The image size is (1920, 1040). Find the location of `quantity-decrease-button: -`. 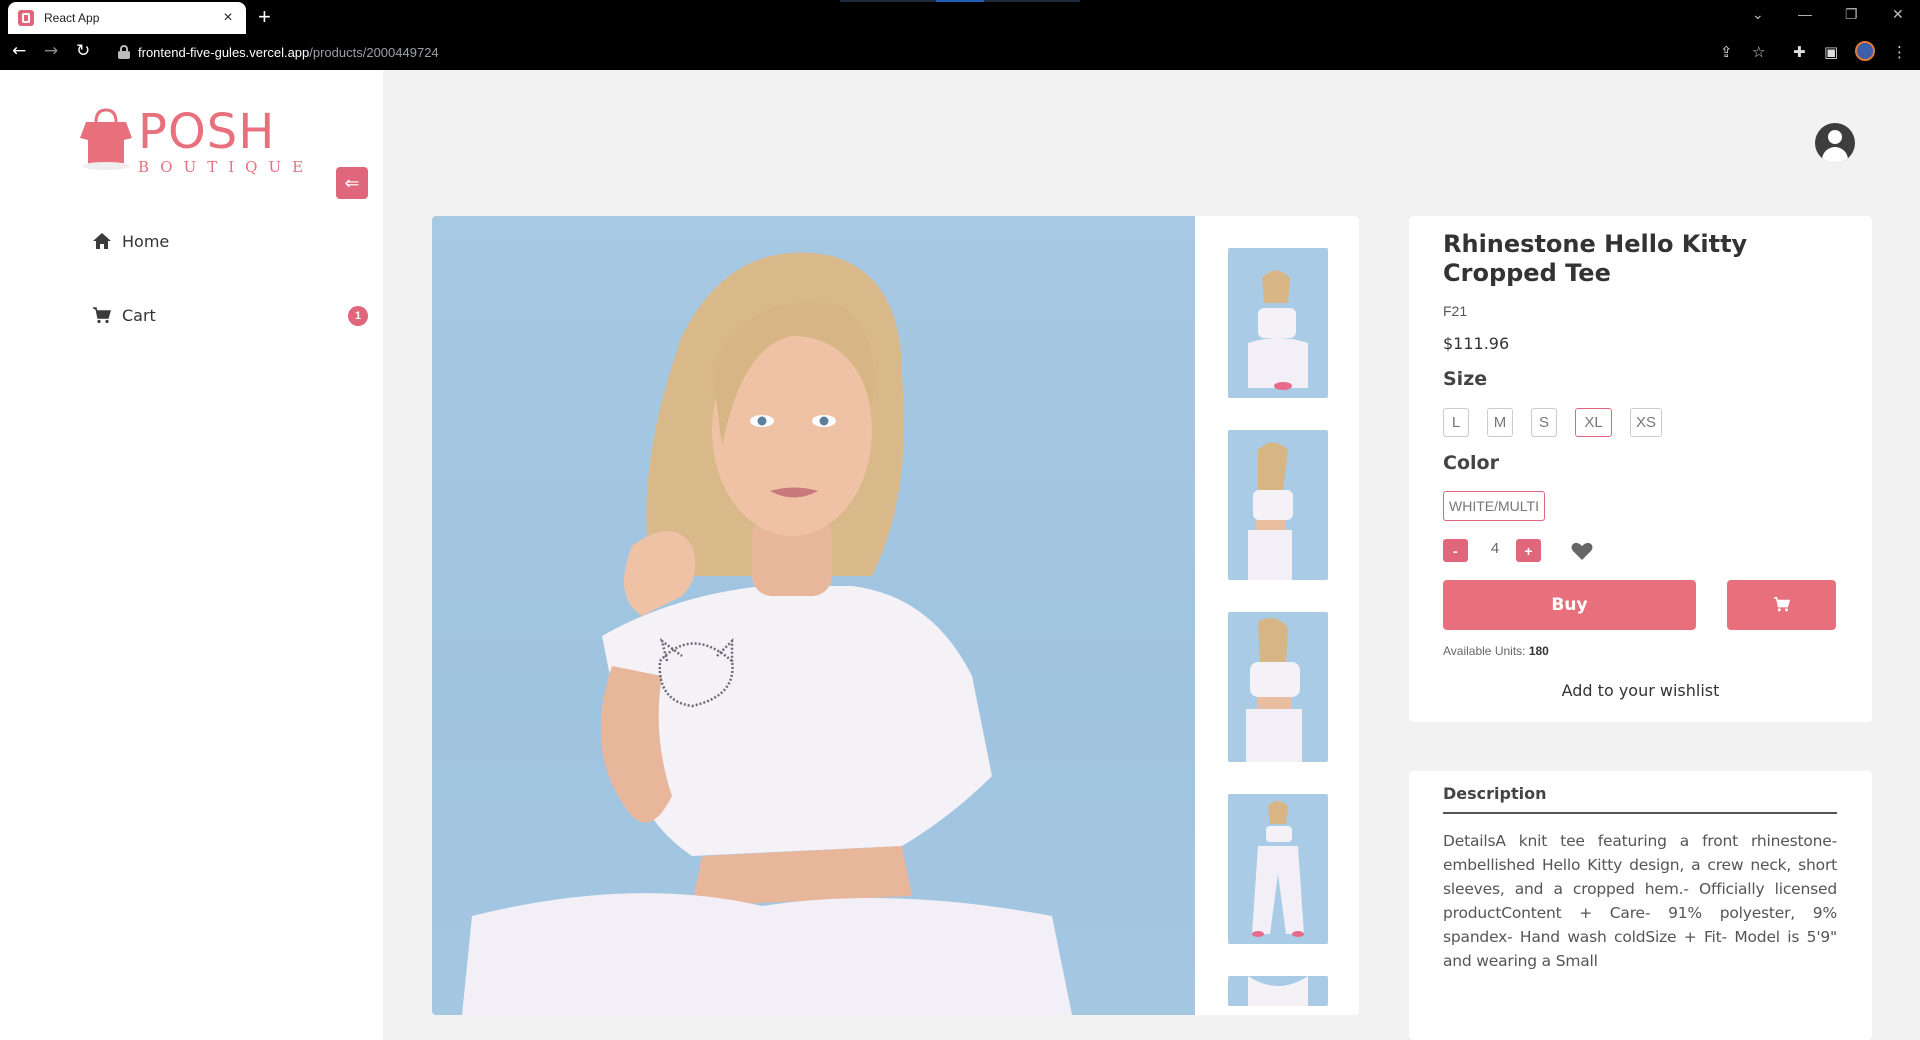

quantity-decrease-button: - is located at coordinates (1455, 550).